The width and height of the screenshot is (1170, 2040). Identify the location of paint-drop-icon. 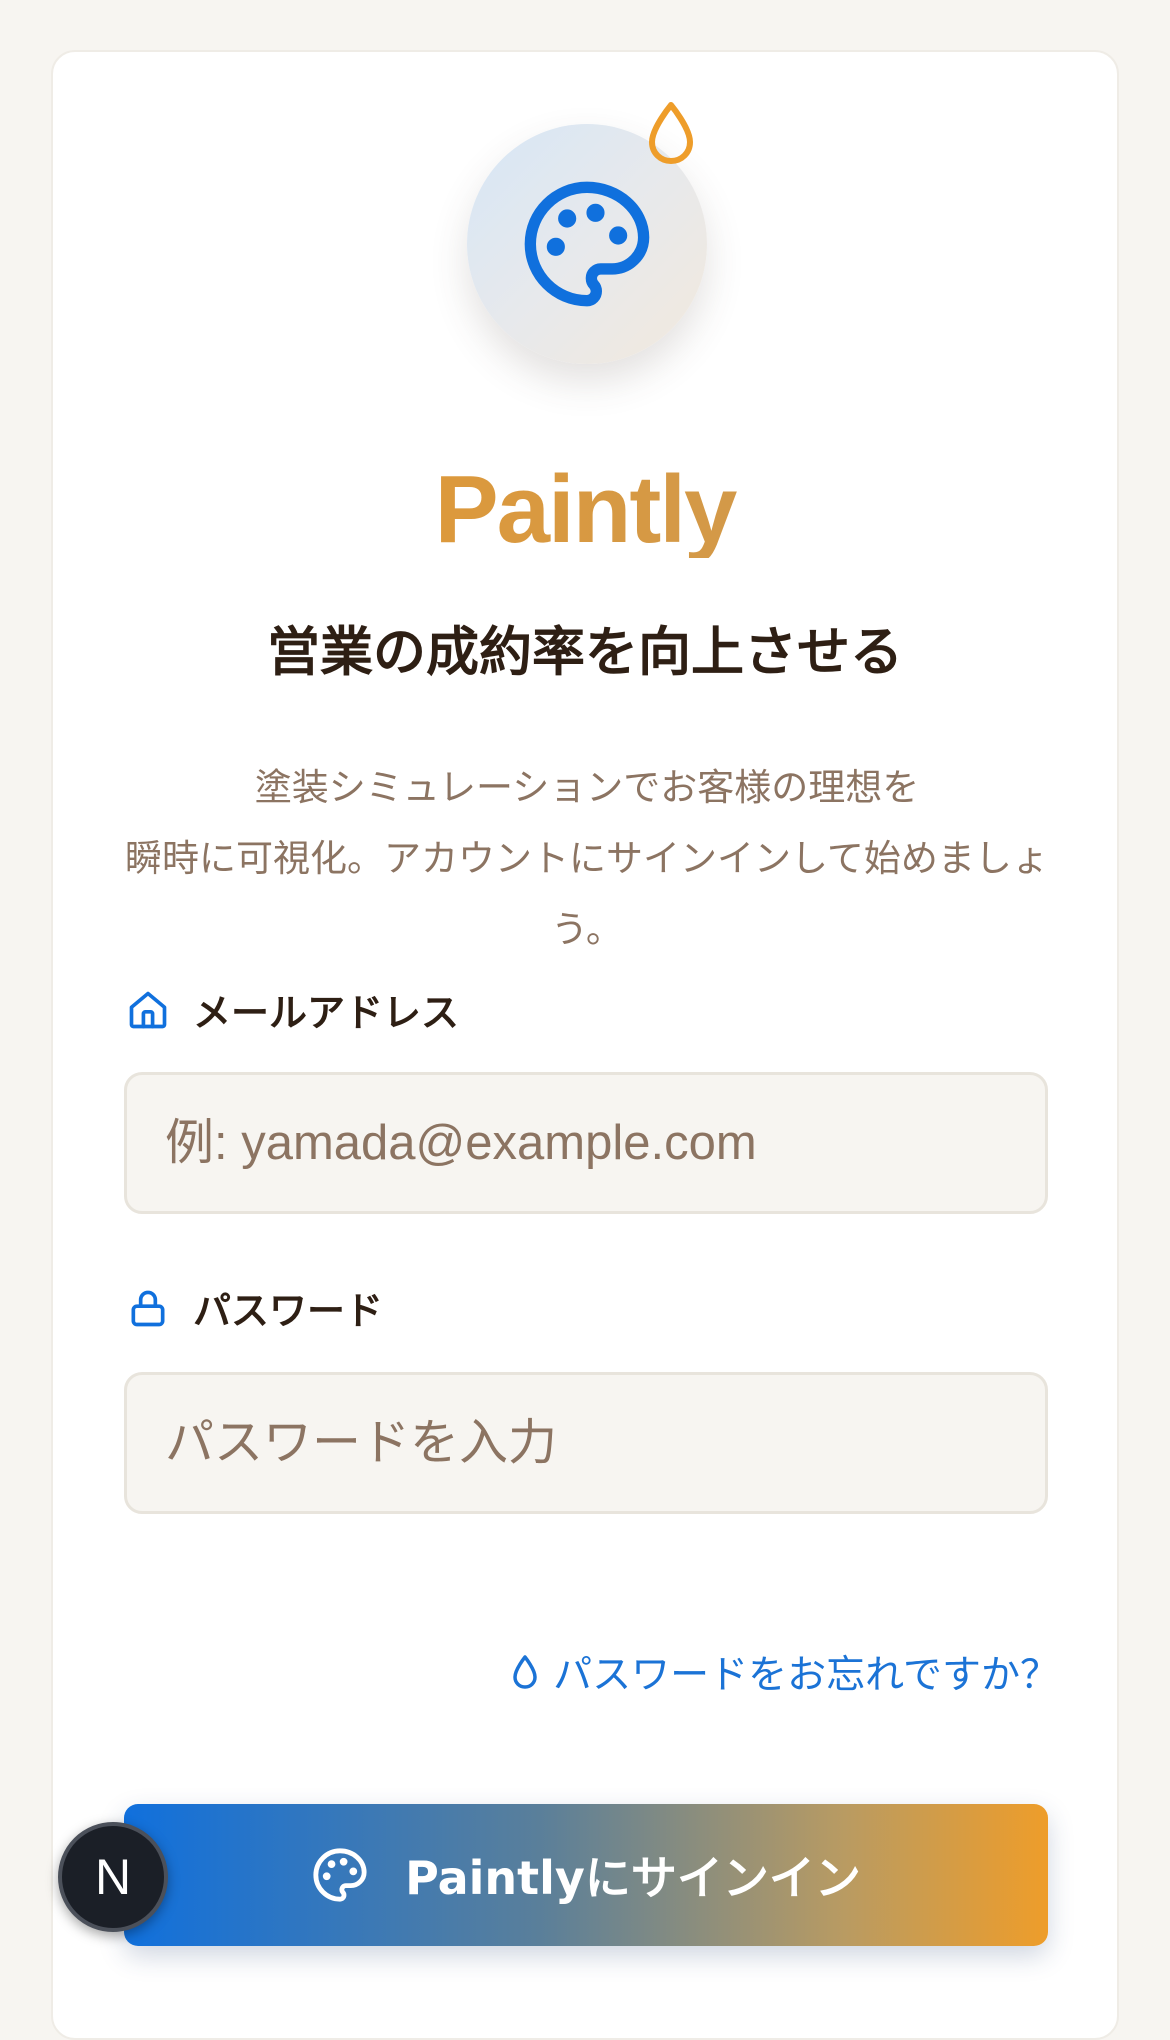
(671, 133).